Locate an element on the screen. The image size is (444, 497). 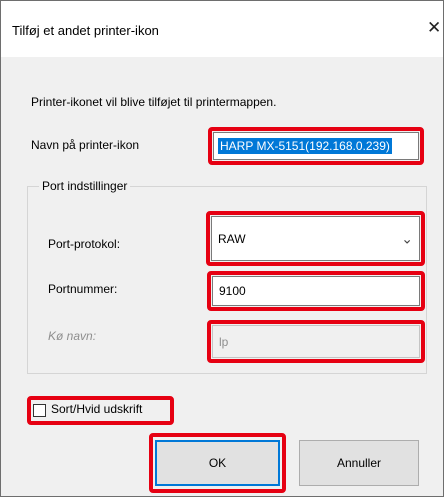
printer-name-input: HARP MX-5151(192.168.0.239) is located at coordinates (316, 146).